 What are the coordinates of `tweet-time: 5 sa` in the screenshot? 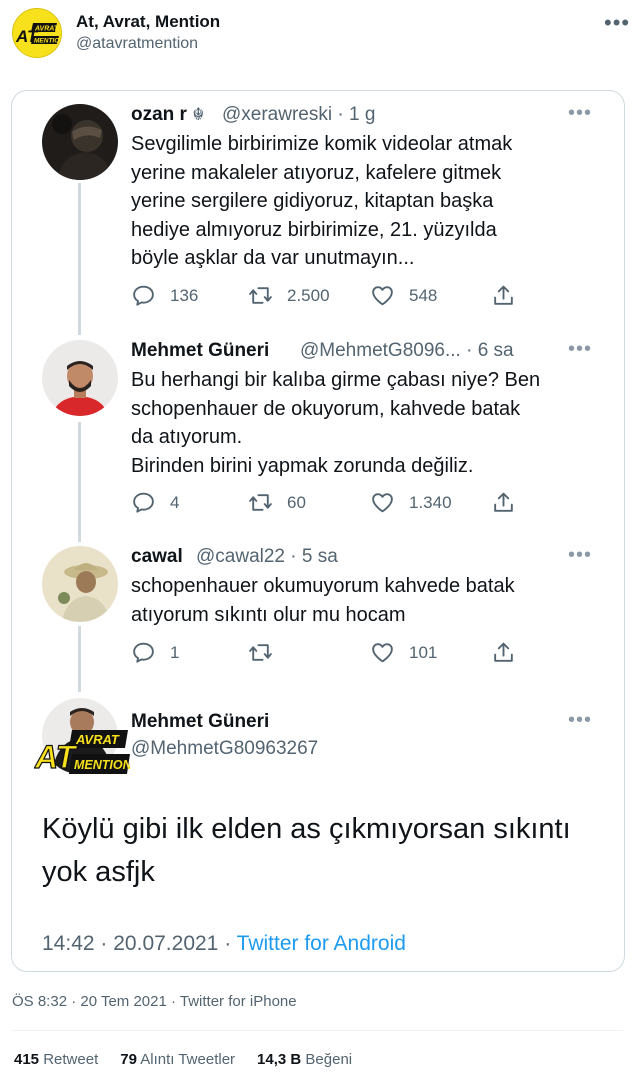 It's located at (319, 556).